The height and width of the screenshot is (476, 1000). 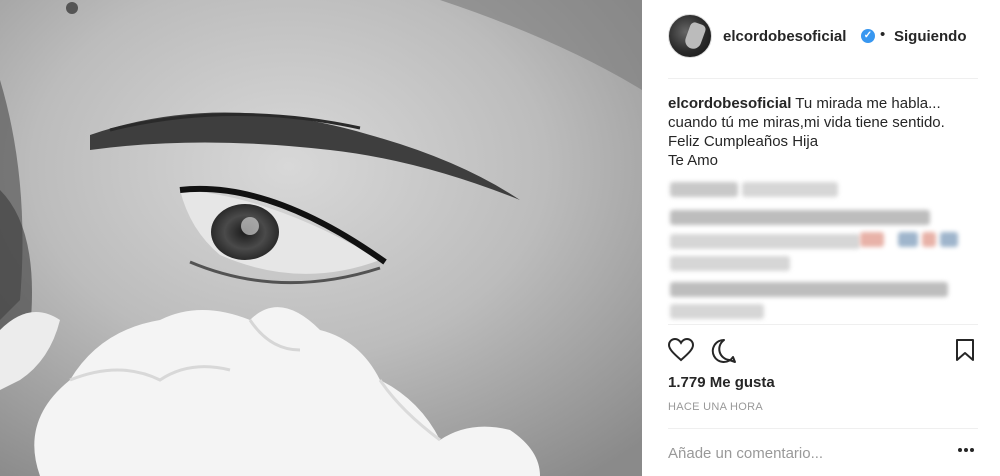 What do you see at coordinates (930, 36) in the screenshot?
I see `following-button: Siguiendo` at bounding box center [930, 36].